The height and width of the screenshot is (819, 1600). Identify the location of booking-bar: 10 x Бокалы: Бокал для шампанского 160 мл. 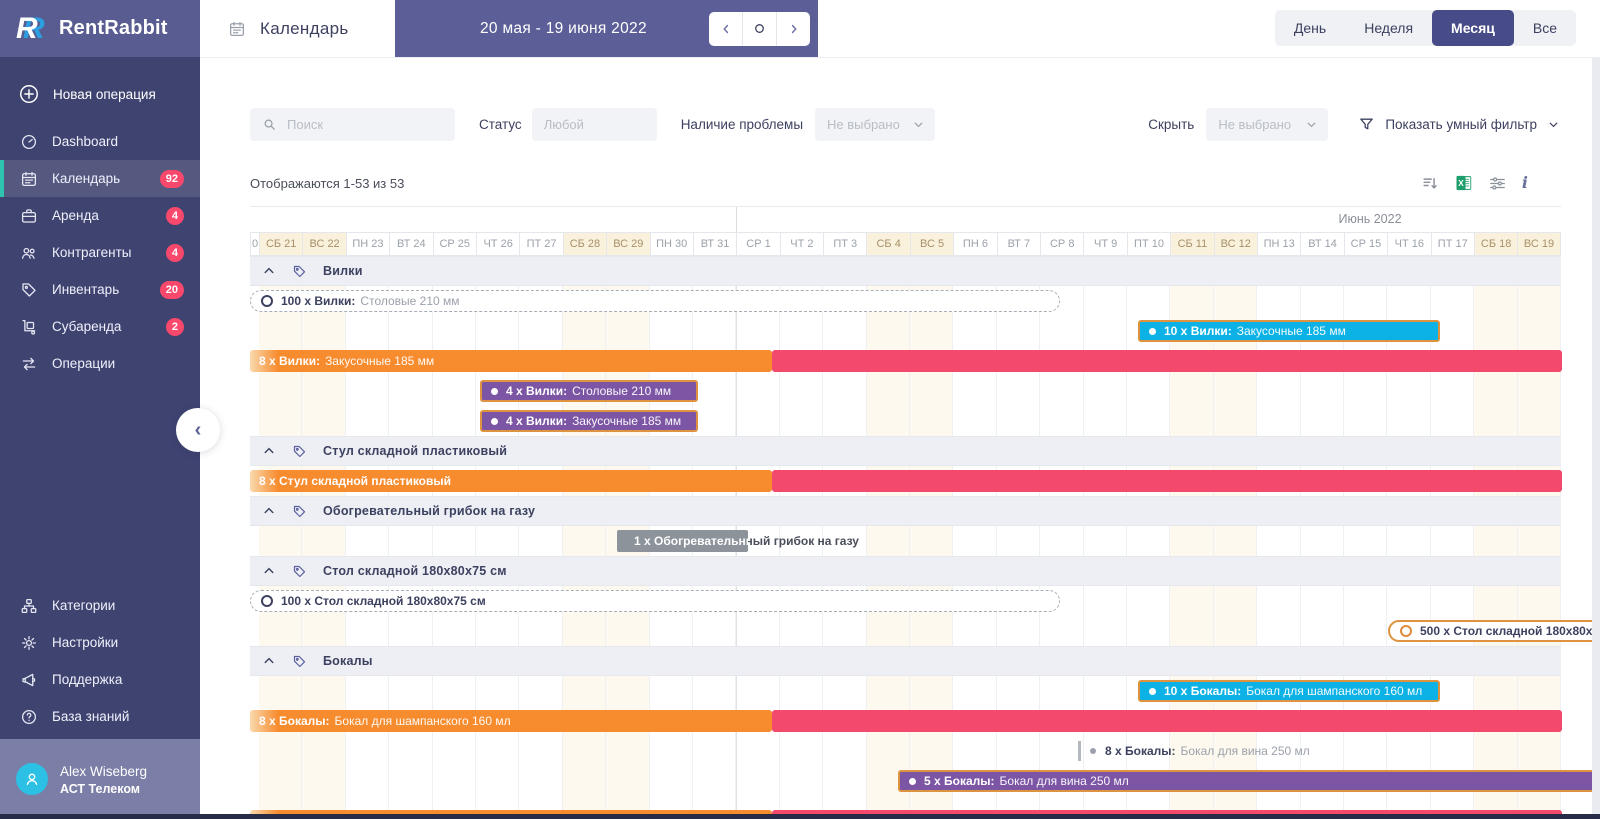
(1289, 691).